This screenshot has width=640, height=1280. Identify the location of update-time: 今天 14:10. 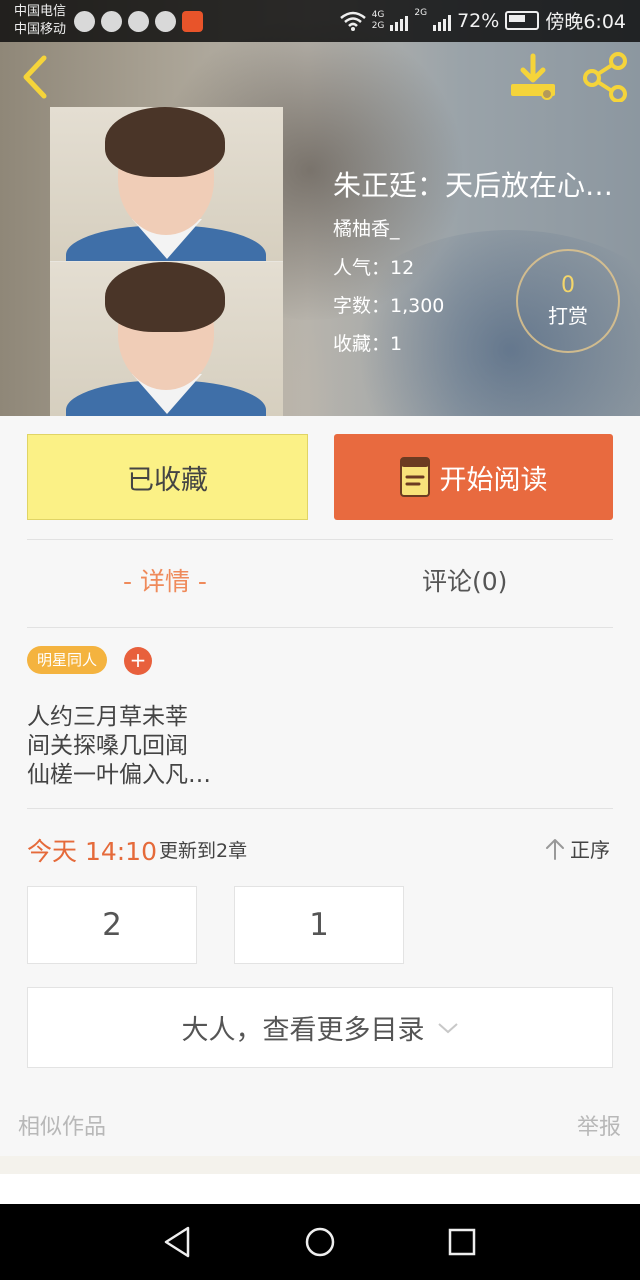
(92, 851).